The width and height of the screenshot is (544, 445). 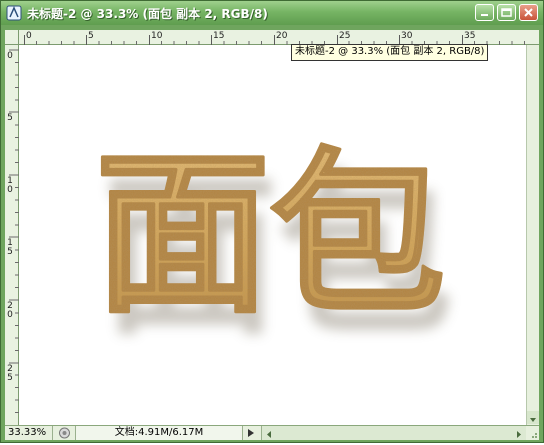 I want to click on vertical-ruler: 0 5 10 15 20 25, so click(x=12, y=235).